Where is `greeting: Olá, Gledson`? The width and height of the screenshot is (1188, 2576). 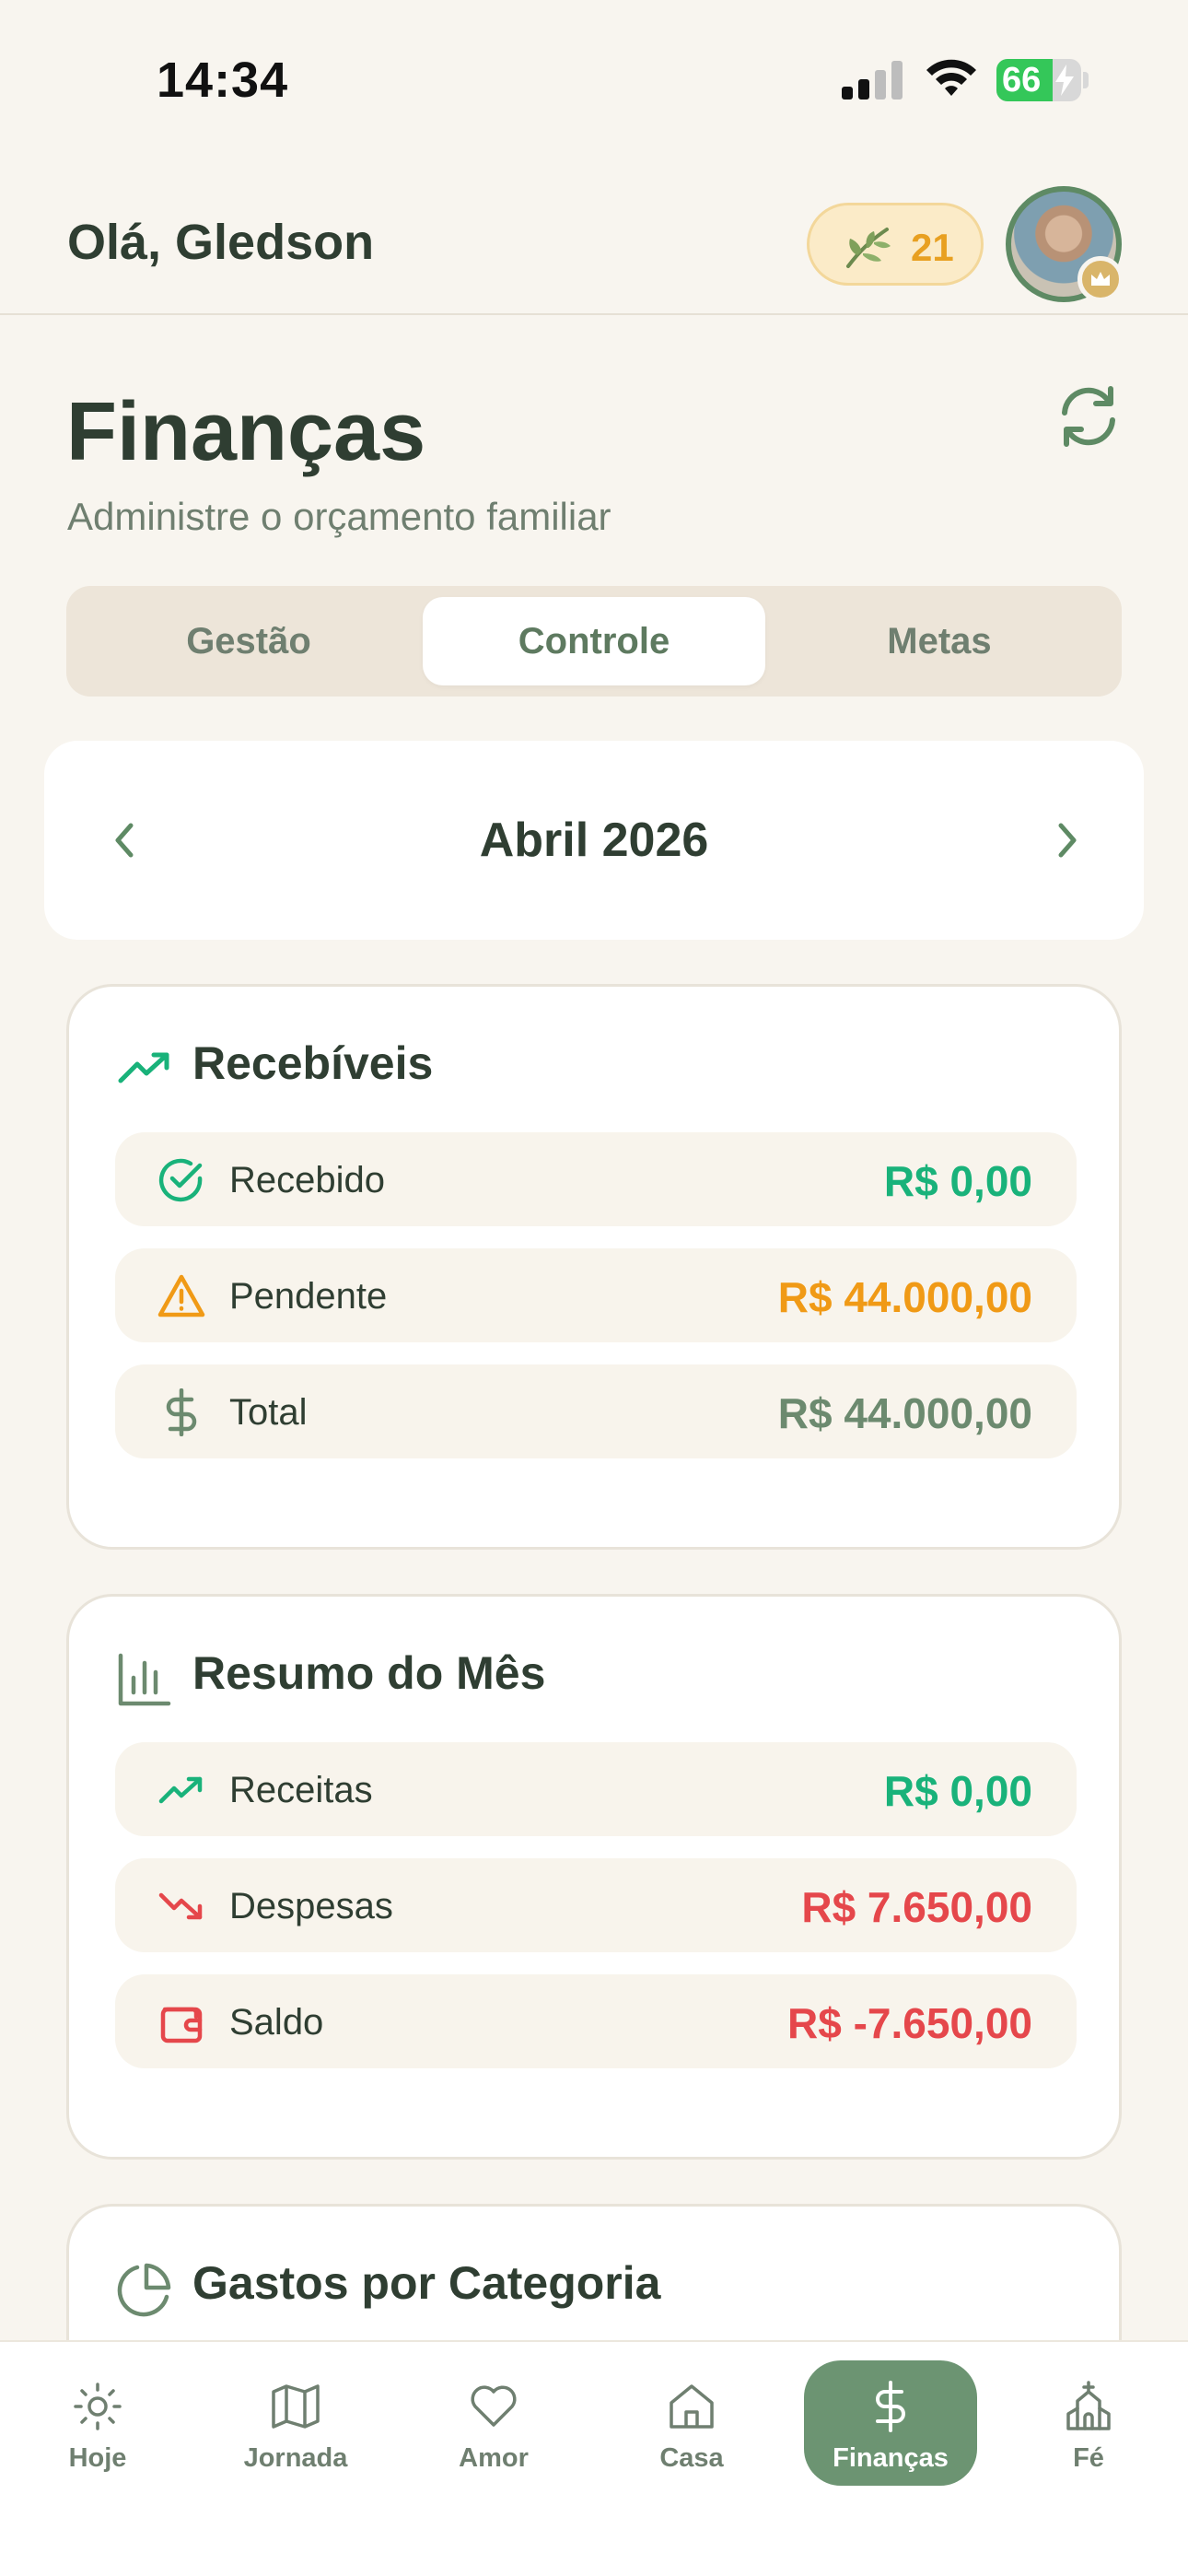
greeting: Olá, Gledson is located at coordinates (221, 243).